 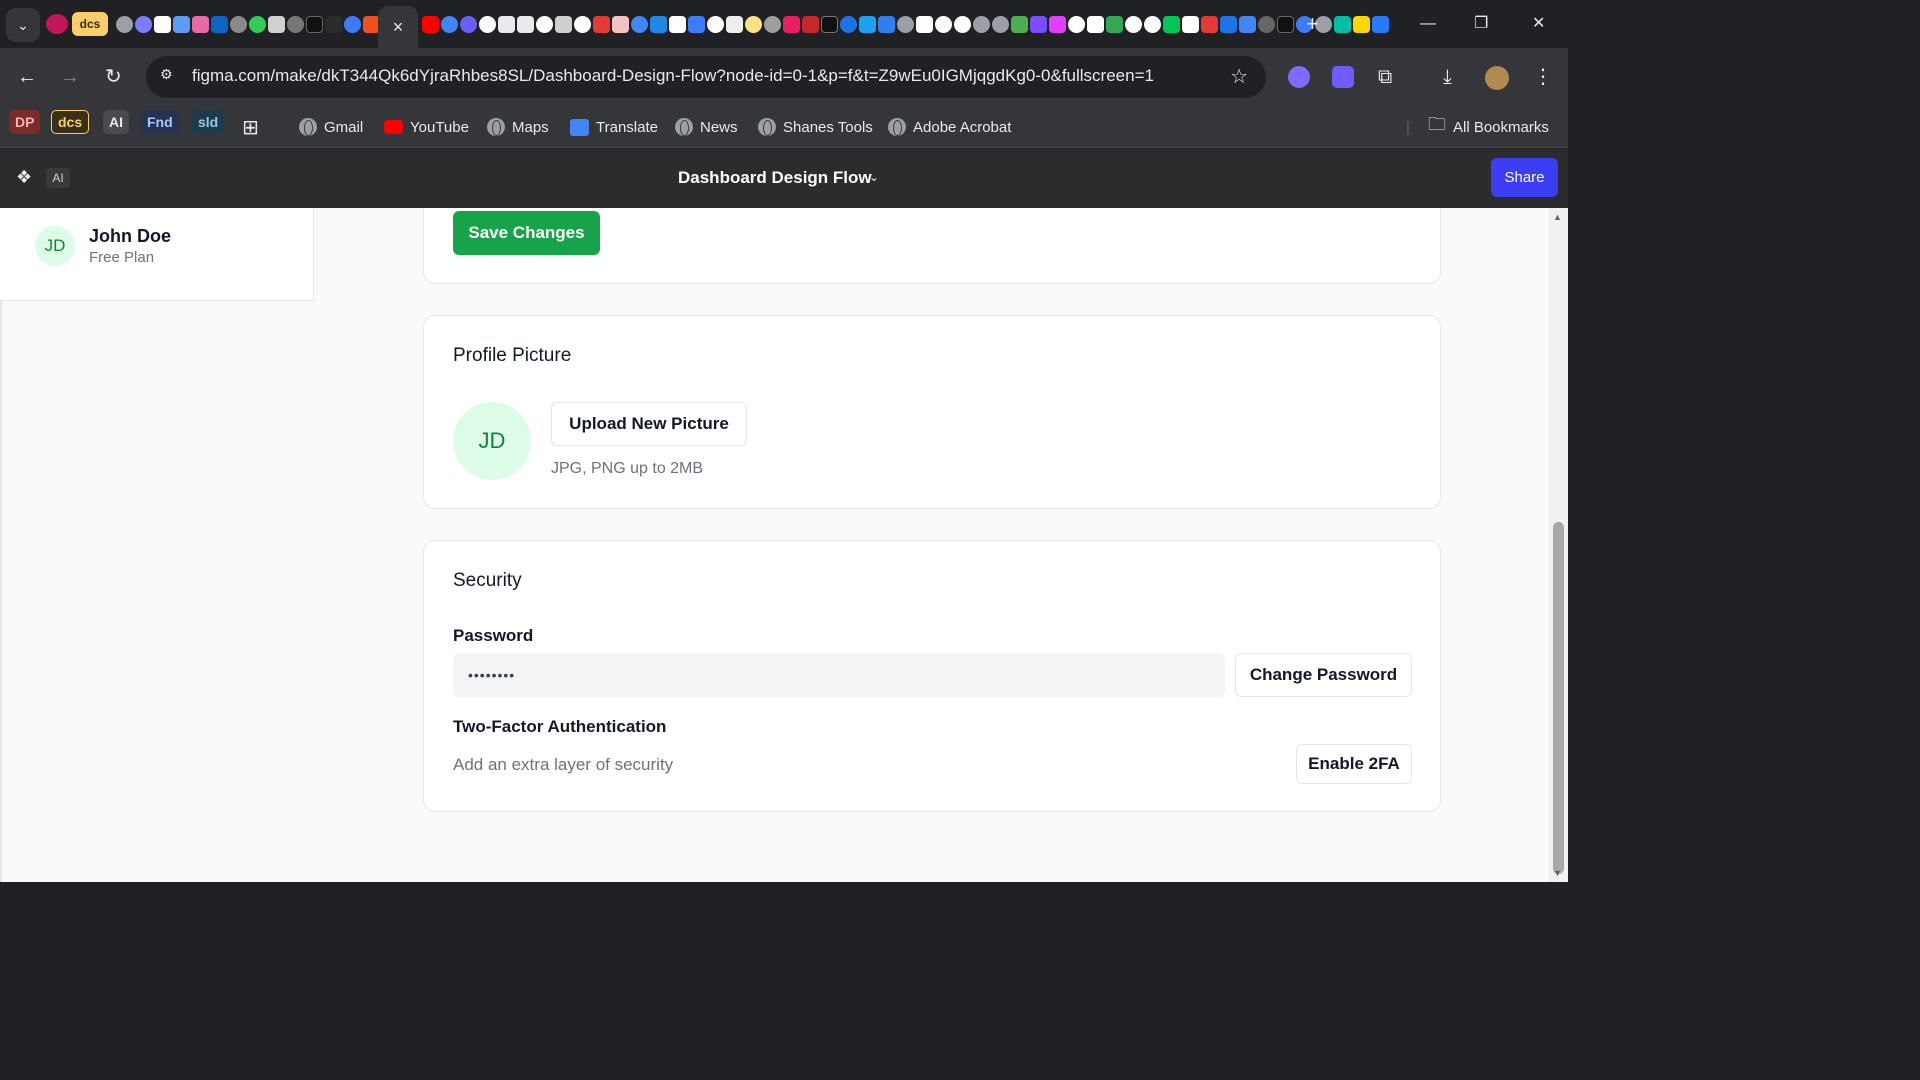 What do you see at coordinates (58, 178) in the screenshot?
I see `ai-badge: AI` at bounding box center [58, 178].